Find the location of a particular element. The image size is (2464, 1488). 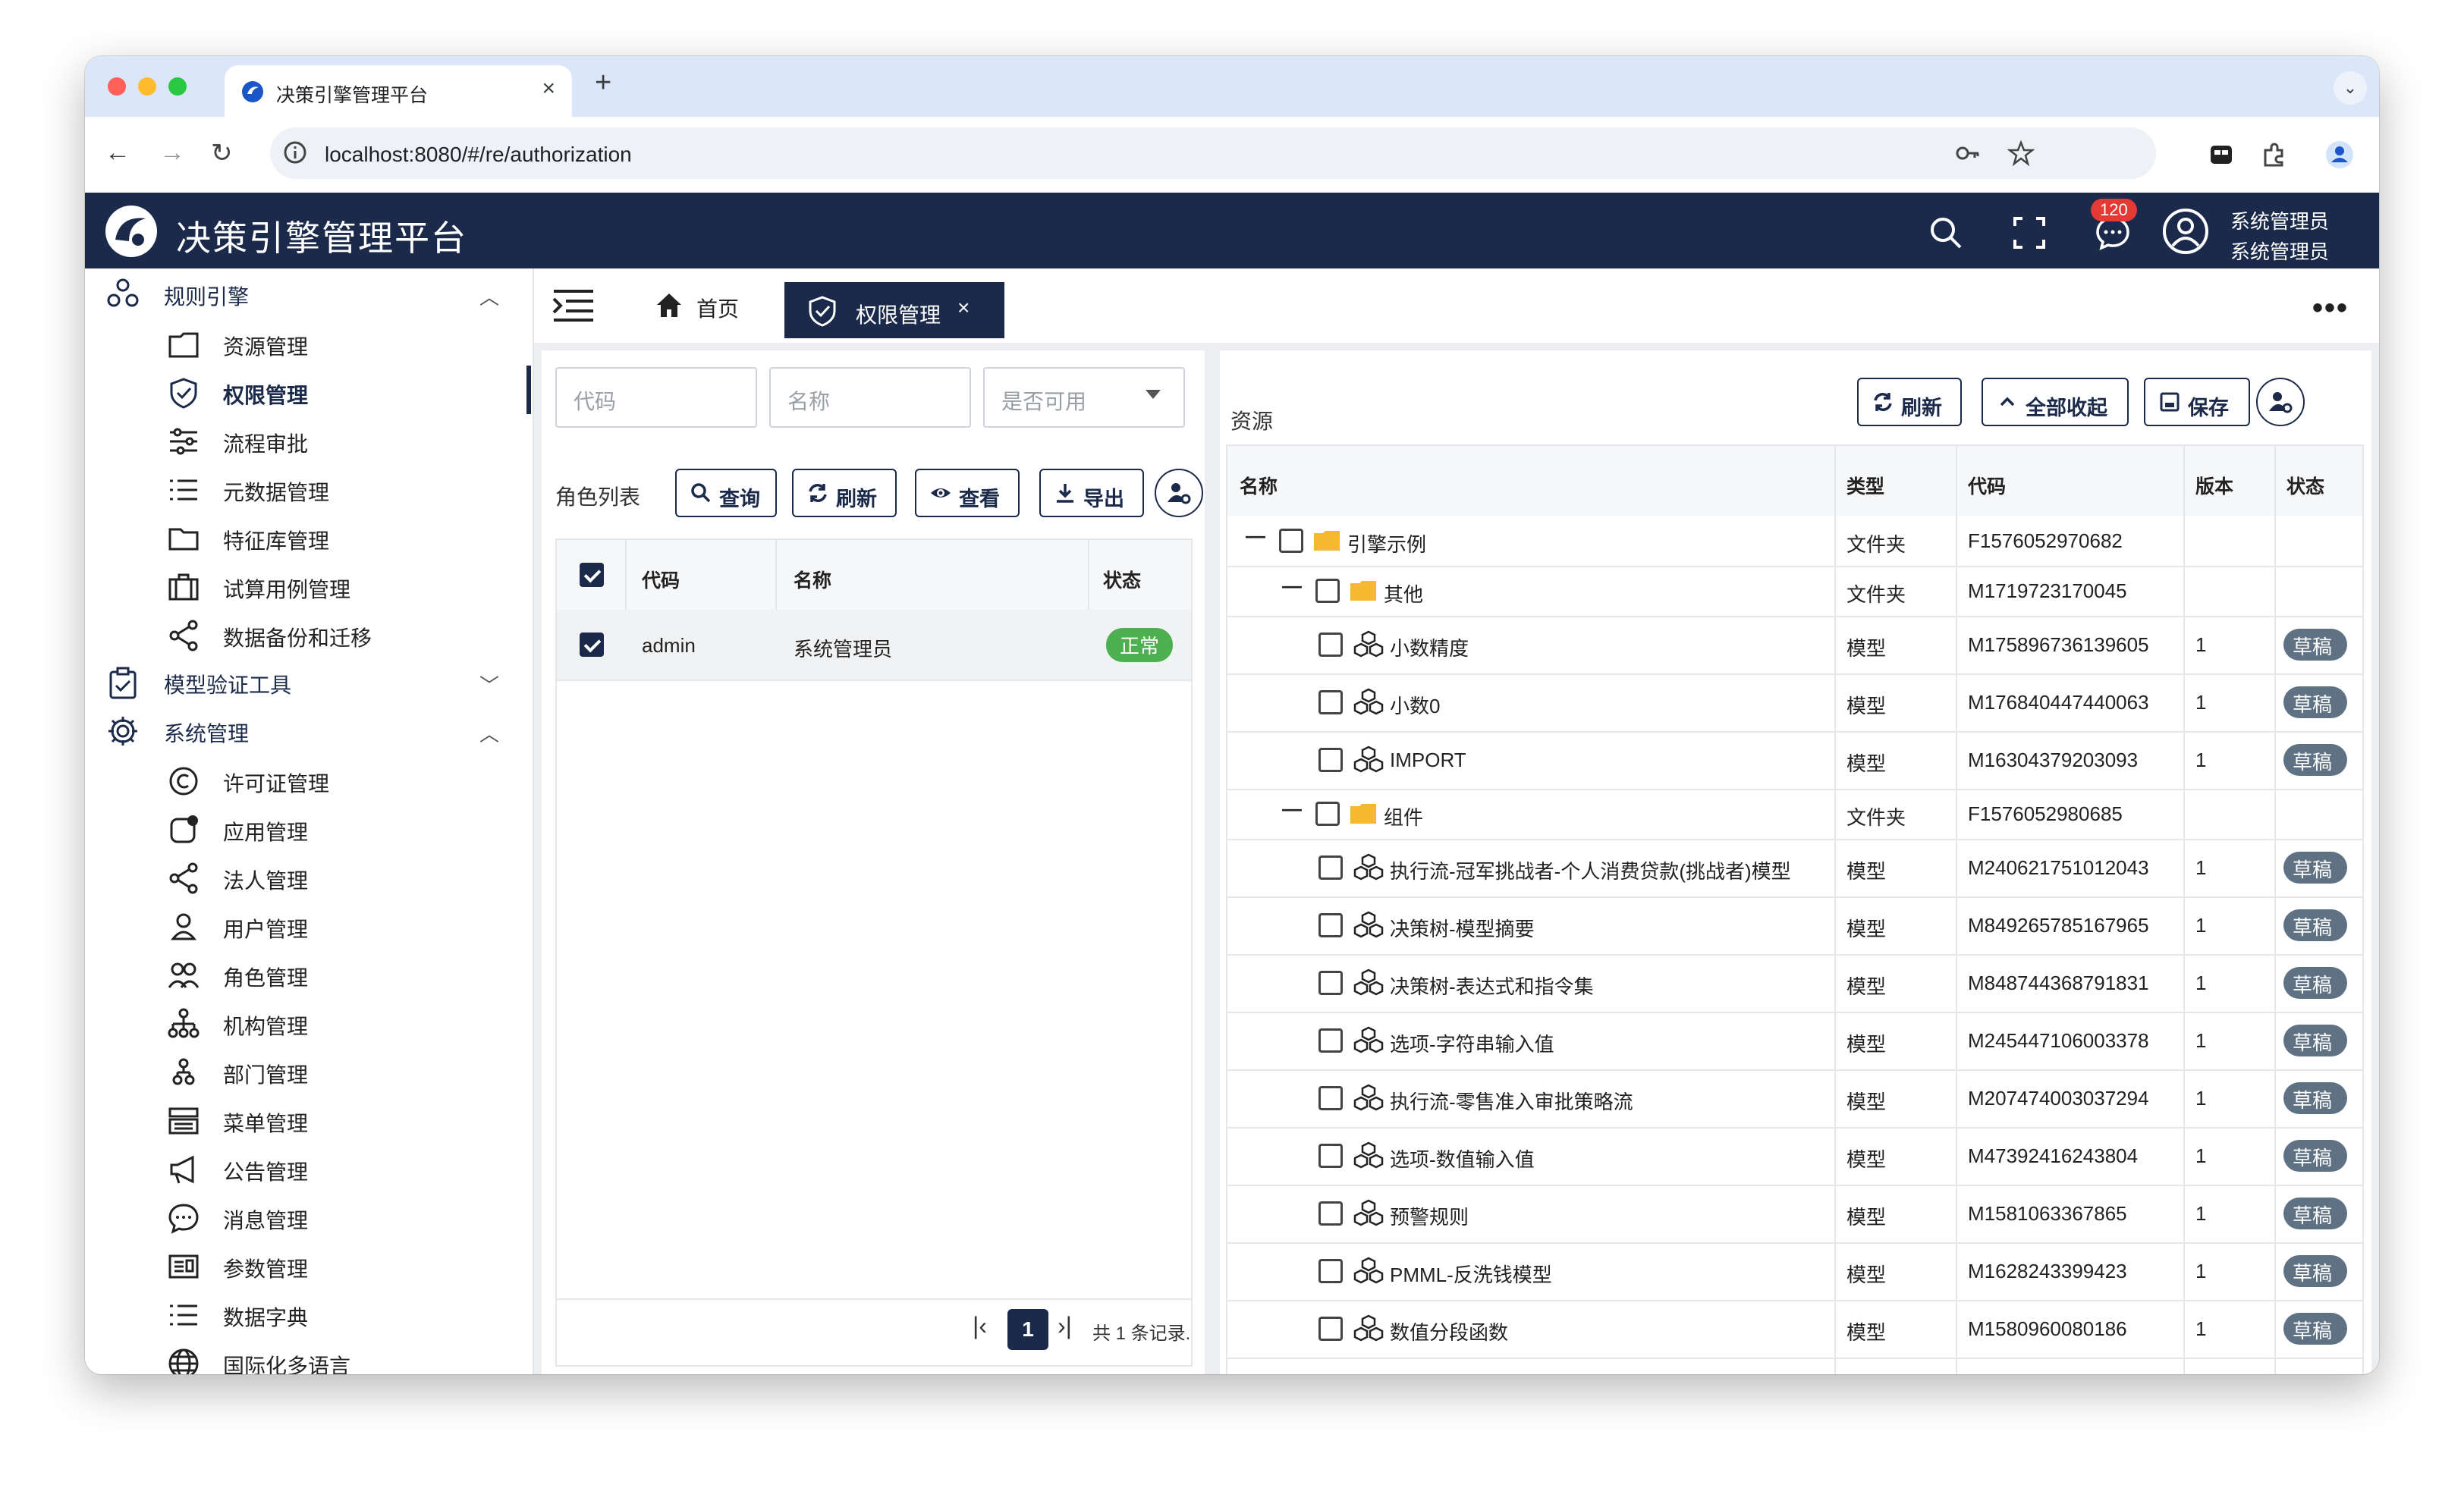

sidebar-item-i18n: 国际化多语言 is located at coordinates (308, 1355).